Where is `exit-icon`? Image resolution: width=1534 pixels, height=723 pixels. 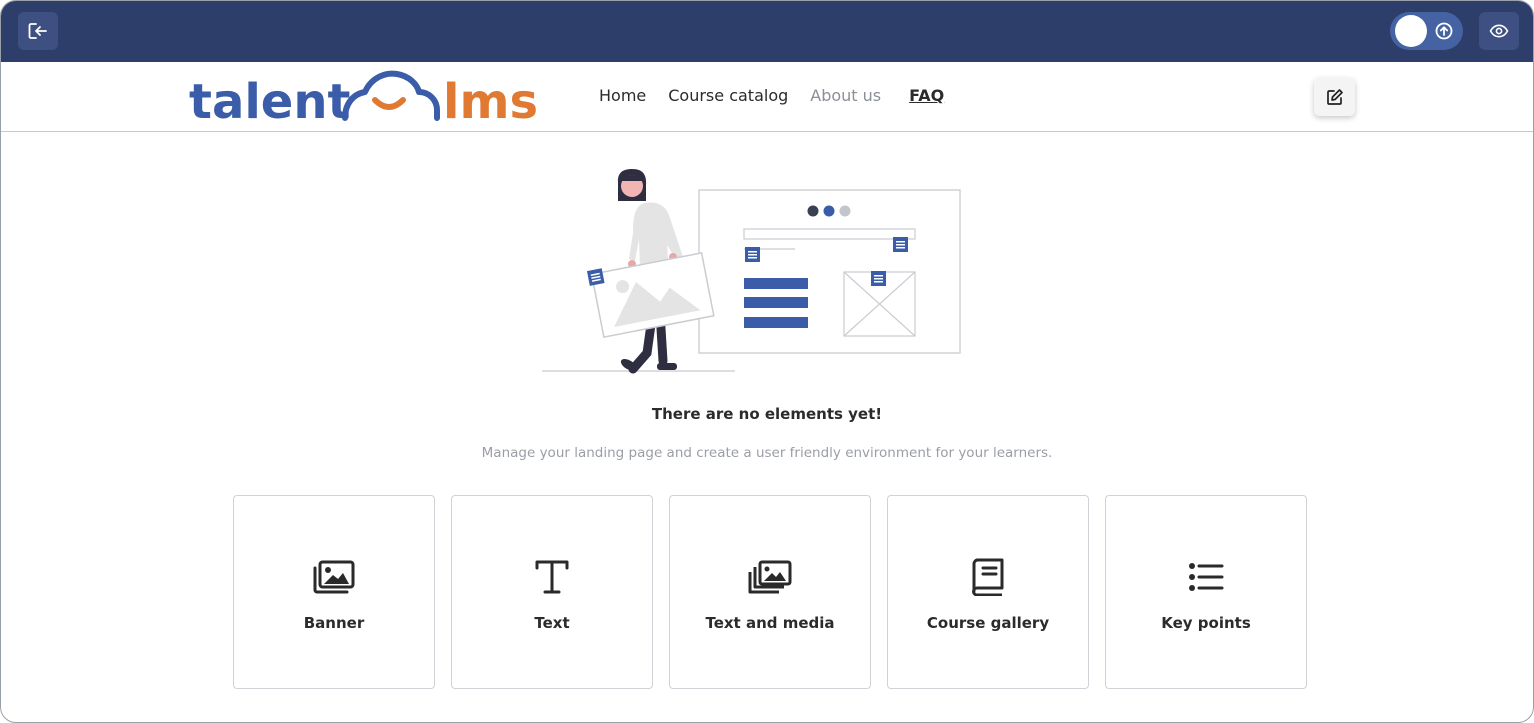 exit-icon is located at coordinates (37, 31).